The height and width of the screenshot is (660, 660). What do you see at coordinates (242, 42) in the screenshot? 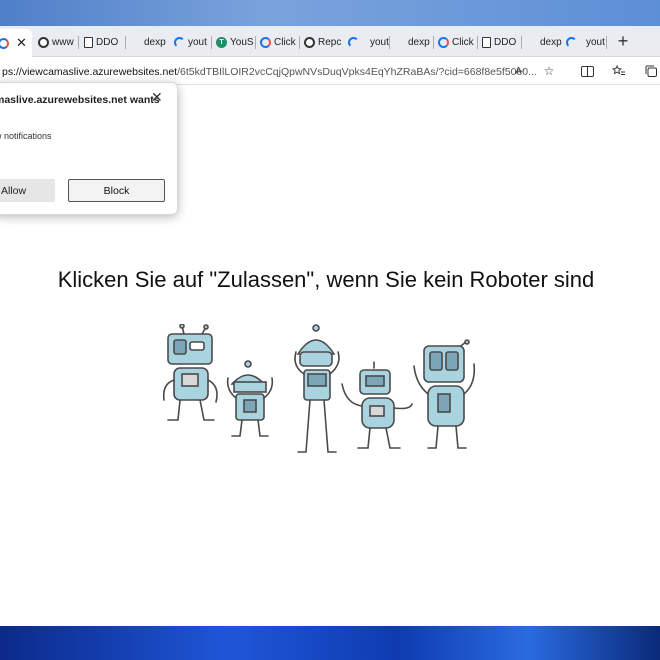
I see `tab-label: YouS` at bounding box center [242, 42].